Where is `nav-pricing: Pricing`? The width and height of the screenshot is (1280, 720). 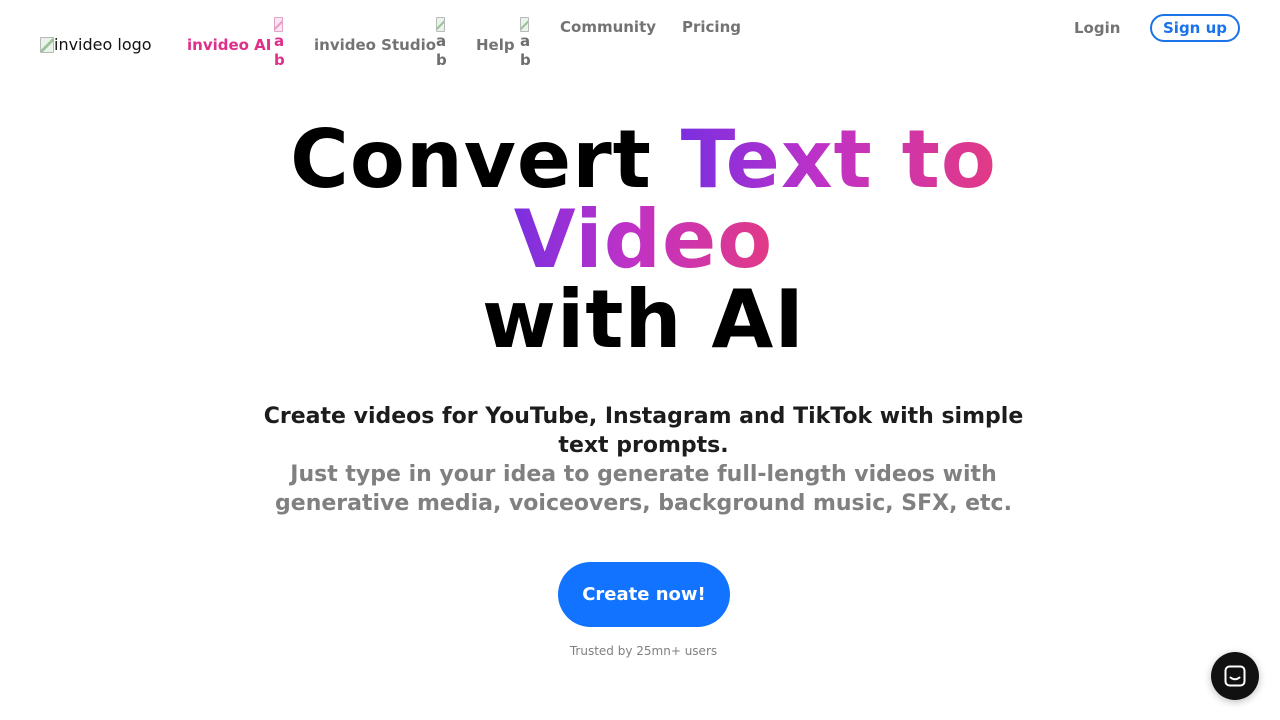 nav-pricing: Pricing is located at coordinates (711, 27).